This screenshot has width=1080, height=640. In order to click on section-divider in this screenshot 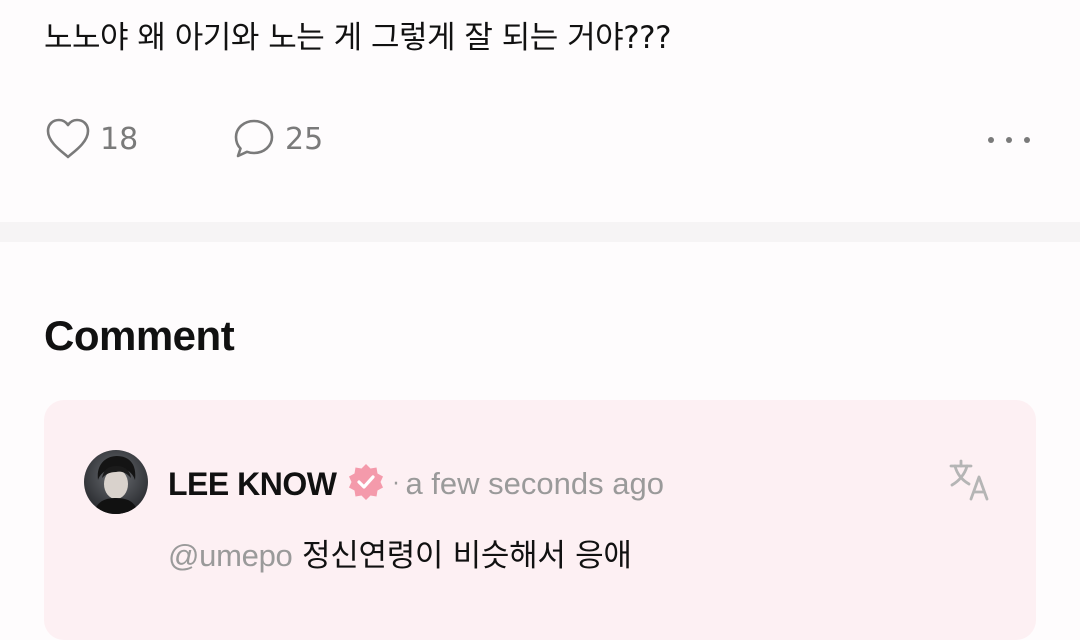, I will do `click(540, 232)`.